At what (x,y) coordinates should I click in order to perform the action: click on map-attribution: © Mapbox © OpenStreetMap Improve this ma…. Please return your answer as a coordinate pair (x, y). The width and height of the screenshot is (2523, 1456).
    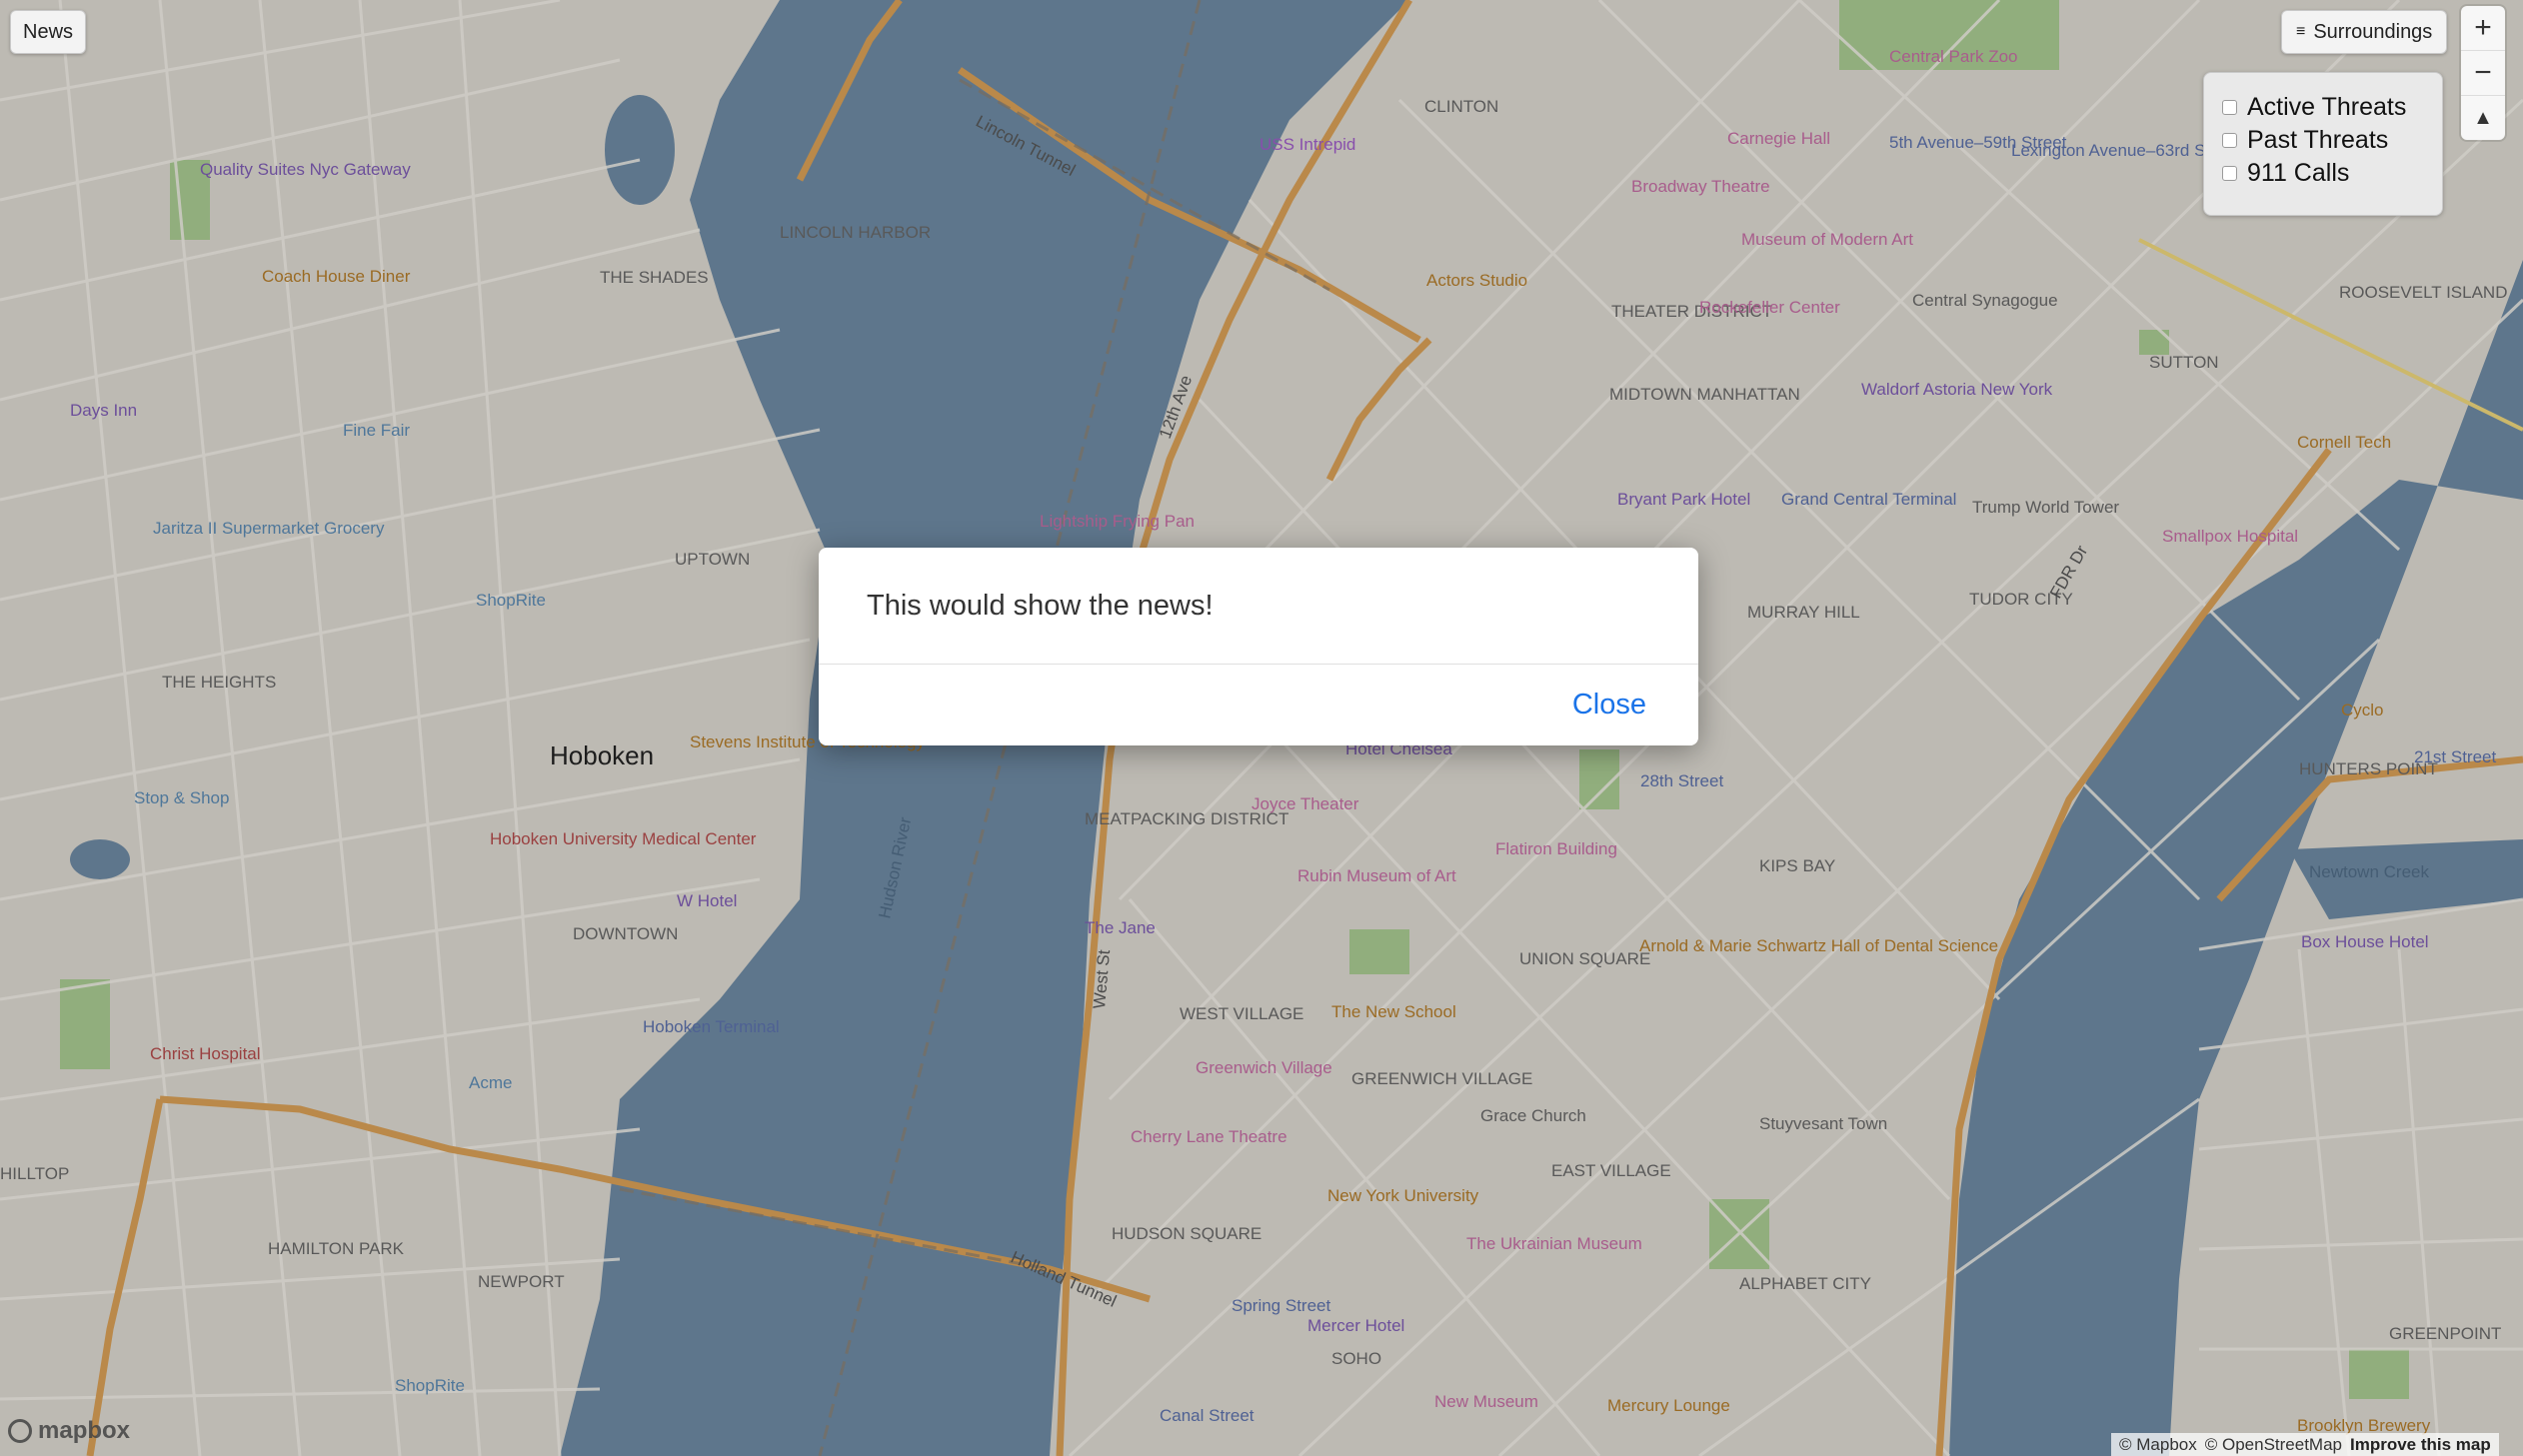
    Looking at the image, I should click on (2305, 1444).